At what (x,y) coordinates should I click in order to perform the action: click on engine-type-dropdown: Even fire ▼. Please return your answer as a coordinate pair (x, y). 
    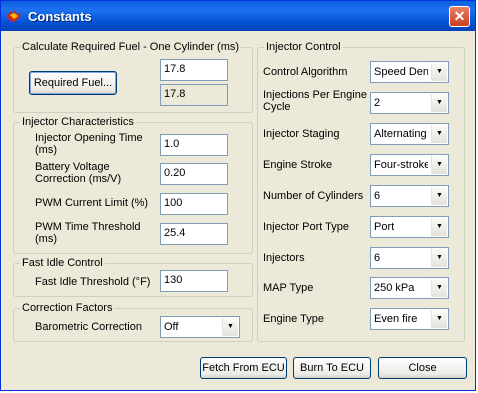
    Looking at the image, I should click on (409, 319).